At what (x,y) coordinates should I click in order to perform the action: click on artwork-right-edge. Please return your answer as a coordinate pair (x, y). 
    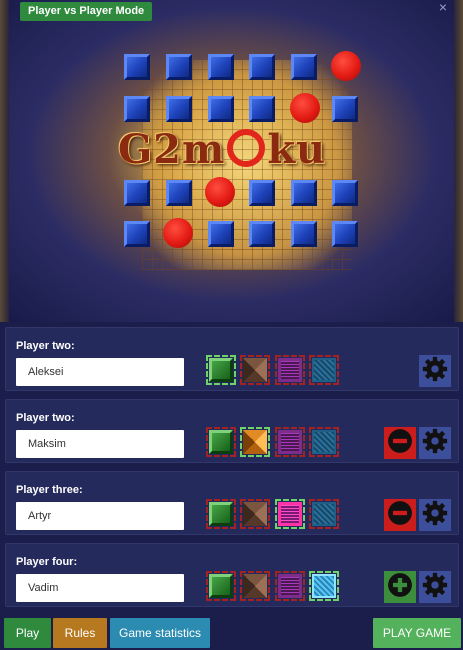
    Looking at the image, I should click on (458, 161).